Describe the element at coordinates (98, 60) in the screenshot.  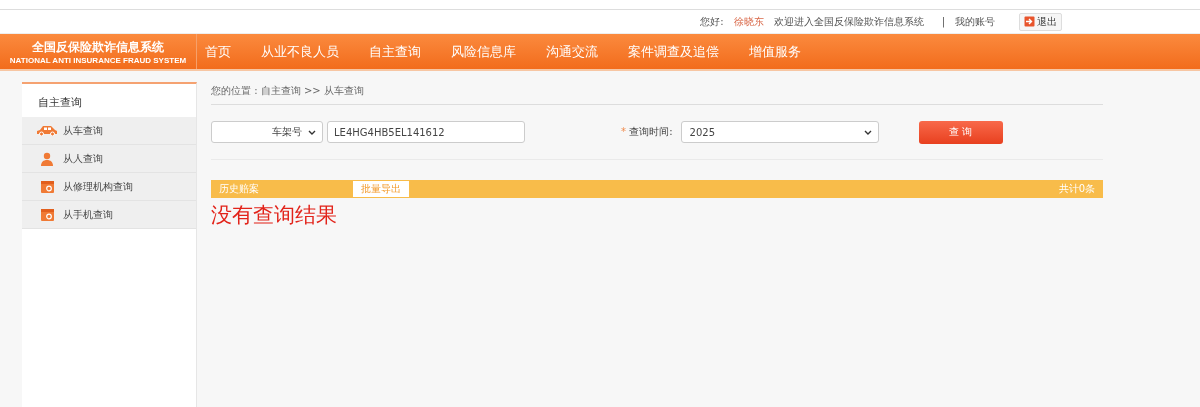
I see `logo-subtitle: NATIONAL ANTI INSURANCE FRAUD SYSTEM` at that location.